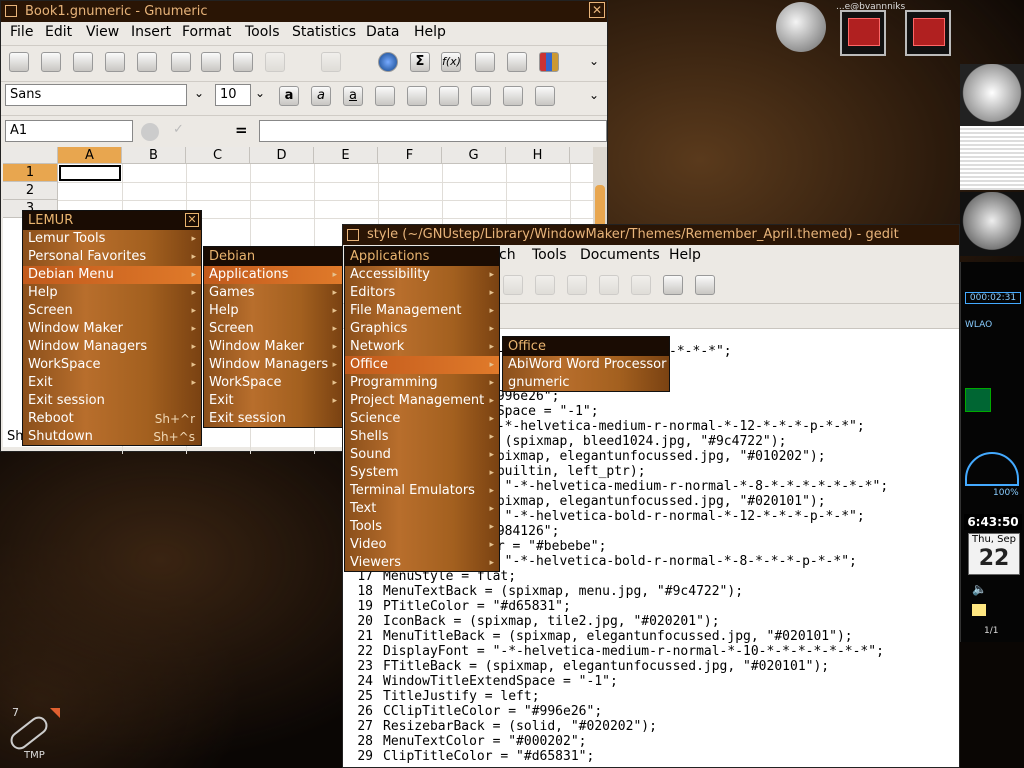  Describe the element at coordinates (273, 293) in the screenshot. I see `menu-item-games: Games ▸` at that location.